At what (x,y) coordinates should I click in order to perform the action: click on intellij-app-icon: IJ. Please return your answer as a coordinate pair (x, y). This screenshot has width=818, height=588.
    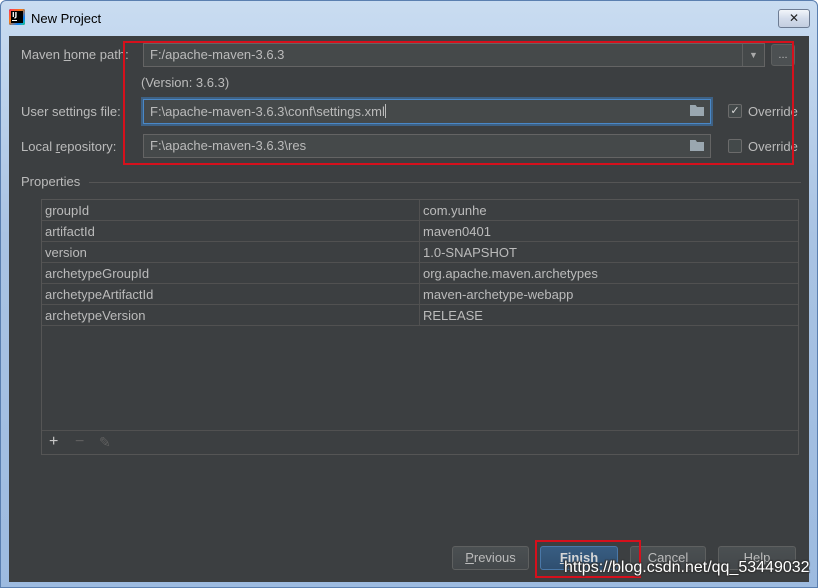
    Looking at the image, I should click on (17, 17).